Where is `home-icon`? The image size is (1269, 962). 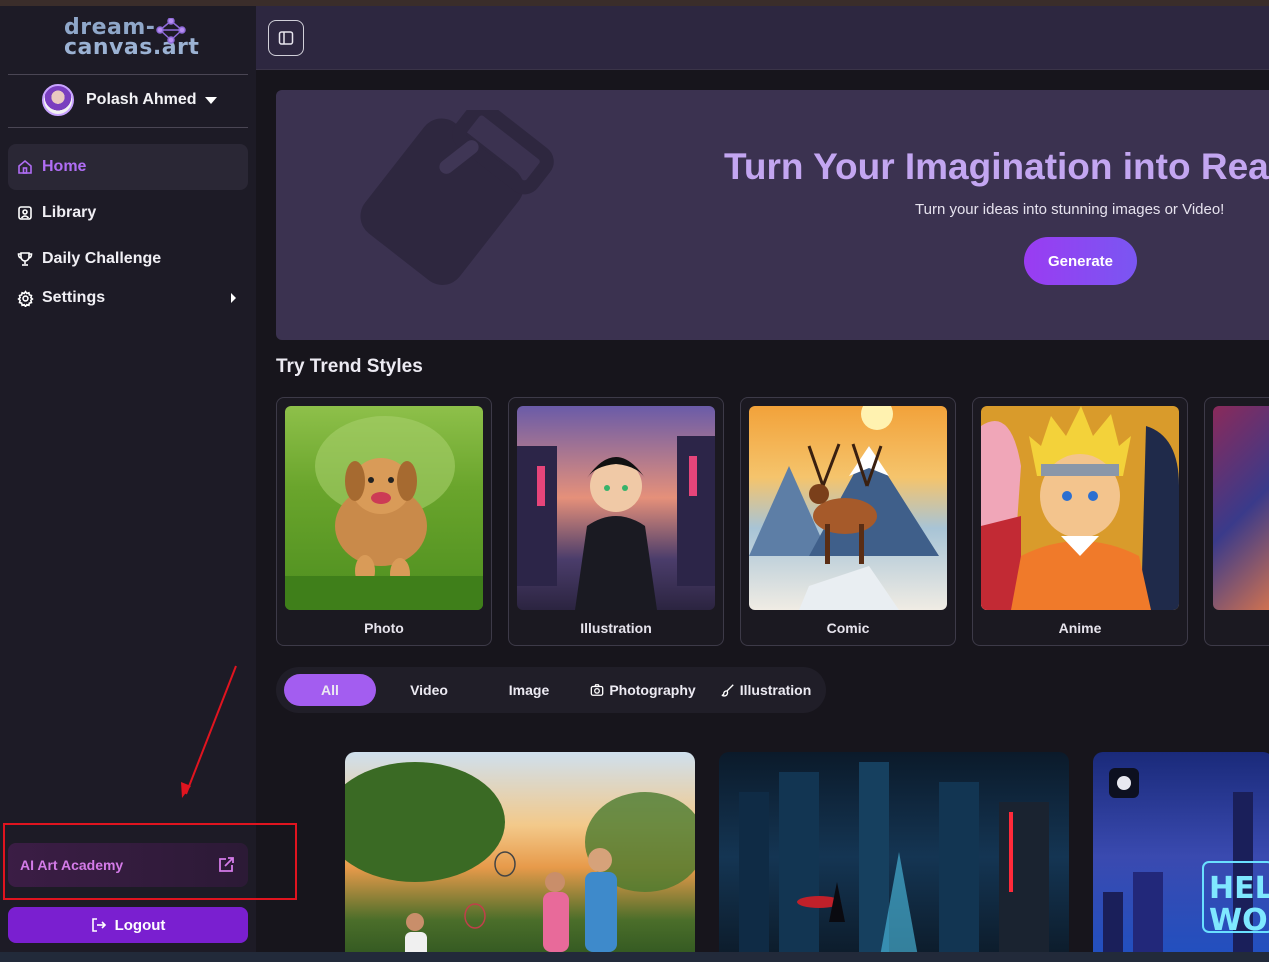
home-icon is located at coordinates (25, 167).